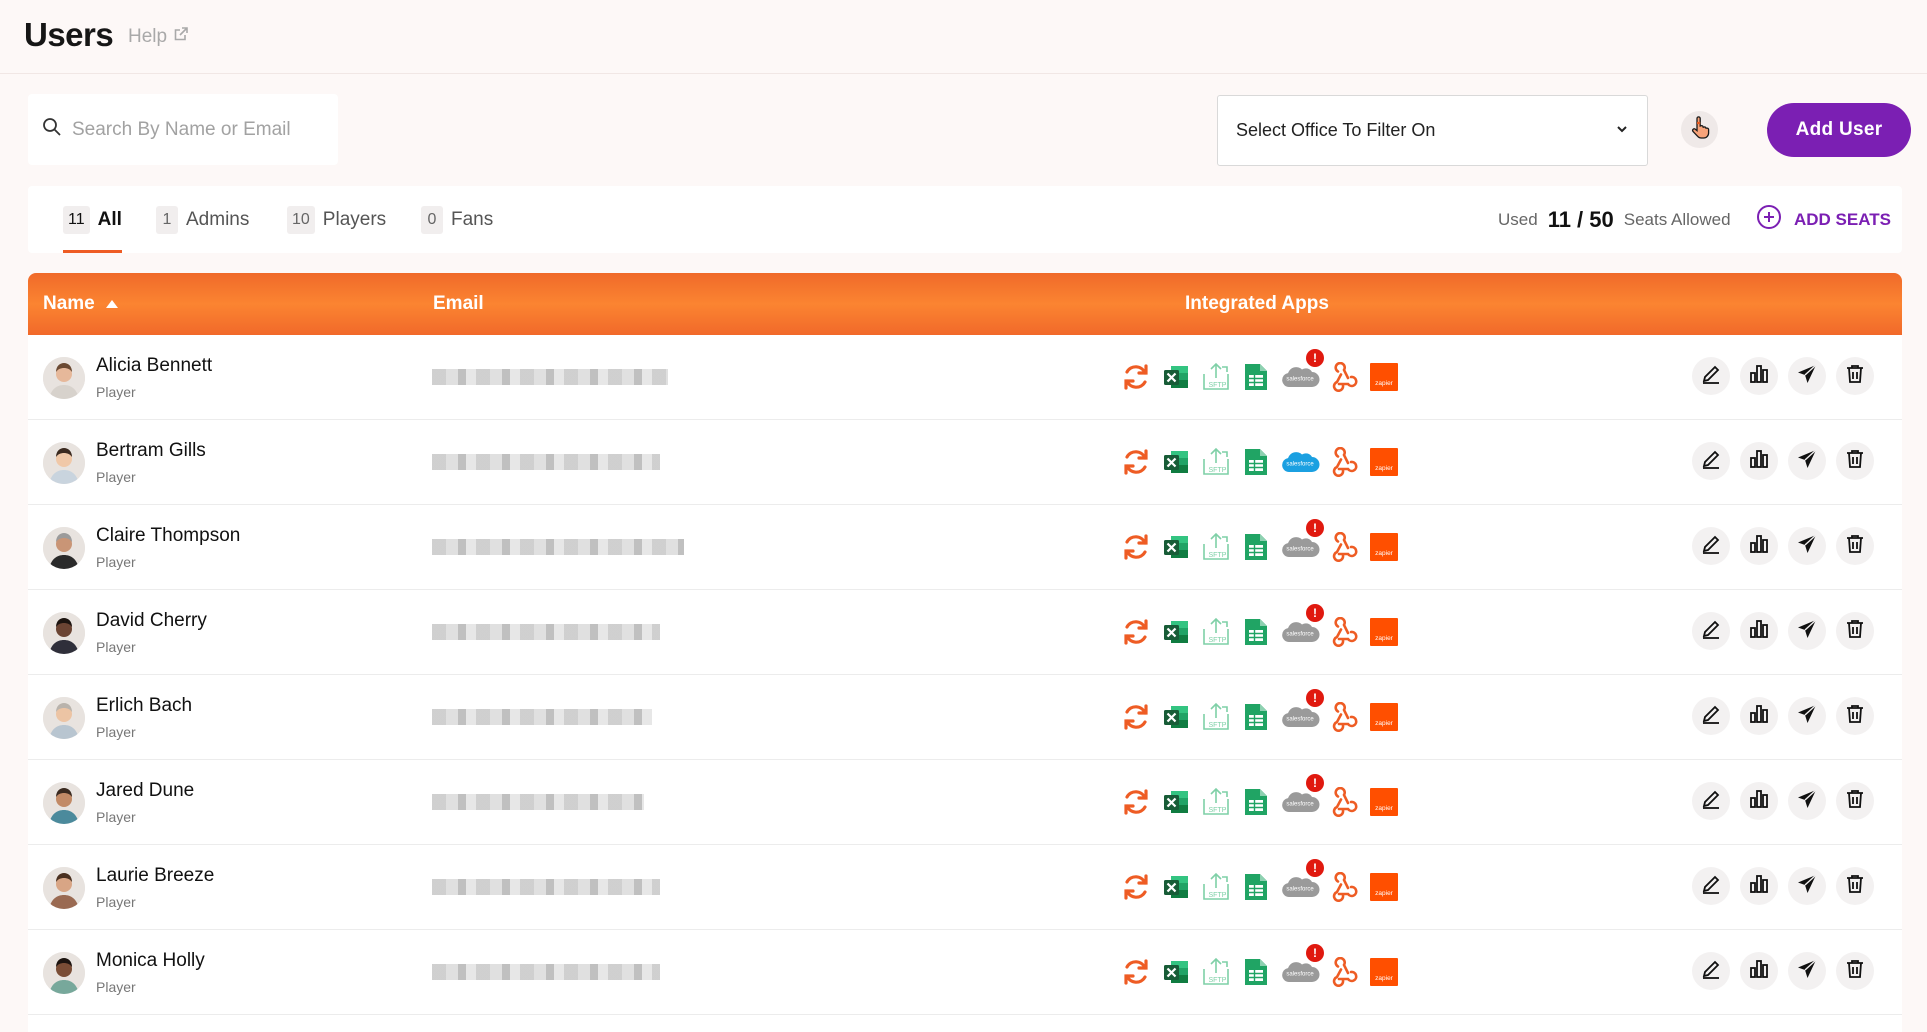 The width and height of the screenshot is (1927, 1032). What do you see at coordinates (202, 219) in the screenshot?
I see `tab-admins: 1 Admins` at bounding box center [202, 219].